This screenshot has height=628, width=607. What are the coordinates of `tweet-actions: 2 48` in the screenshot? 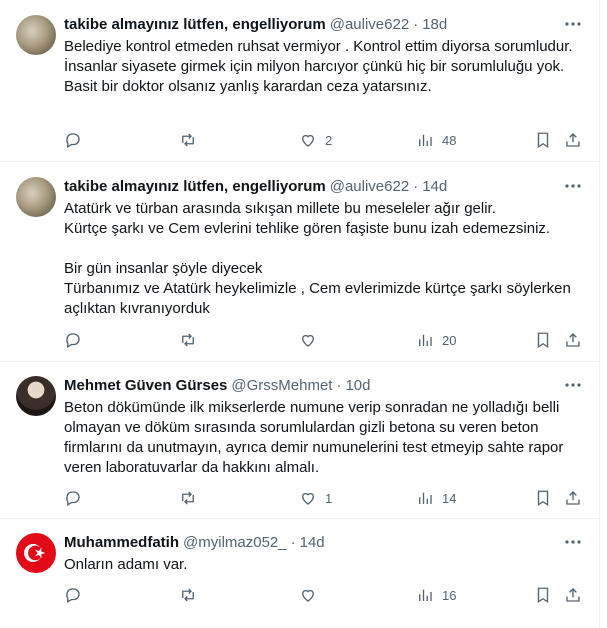 It's located at (323, 140).